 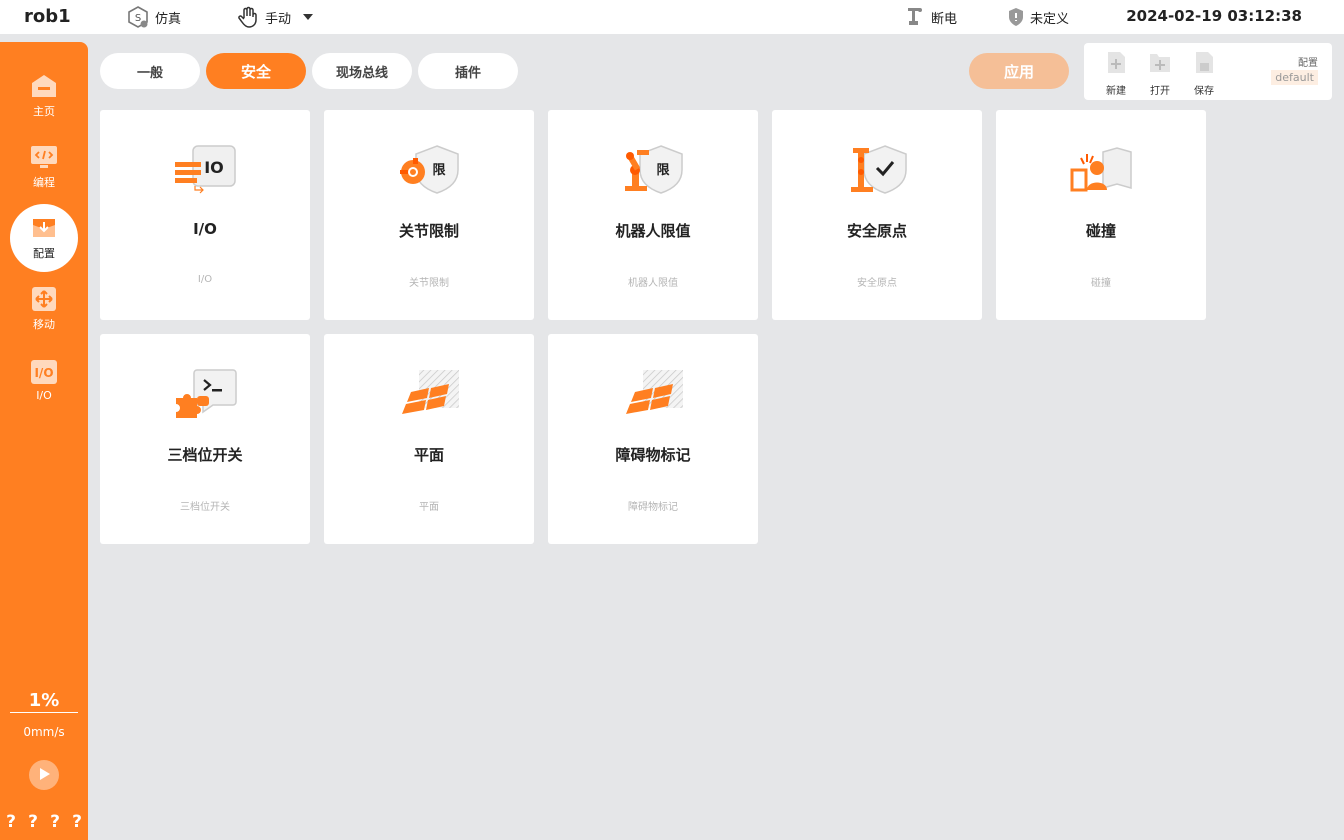 I want to click on speed-percentage: 1%, so click(x=44, y=700).